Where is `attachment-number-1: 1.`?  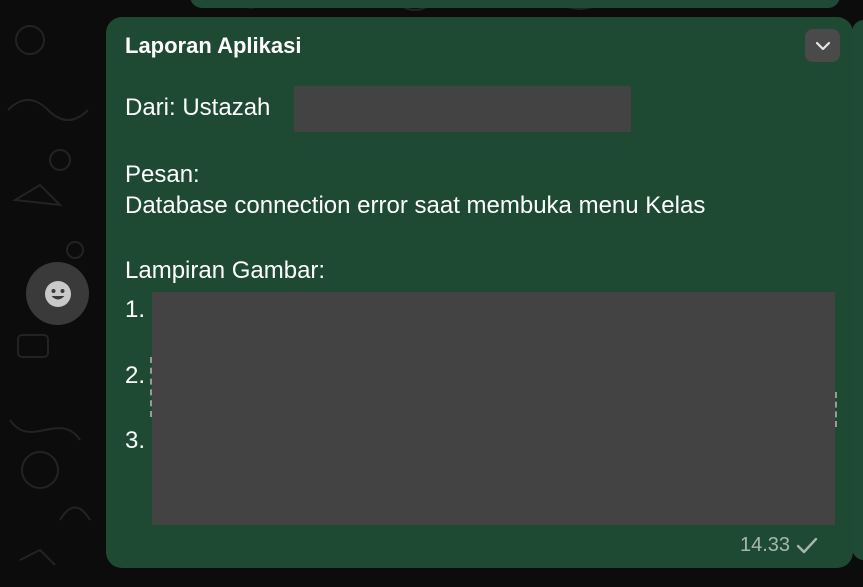 attachment-number-1: 1. is located at coordinates (135, 309).